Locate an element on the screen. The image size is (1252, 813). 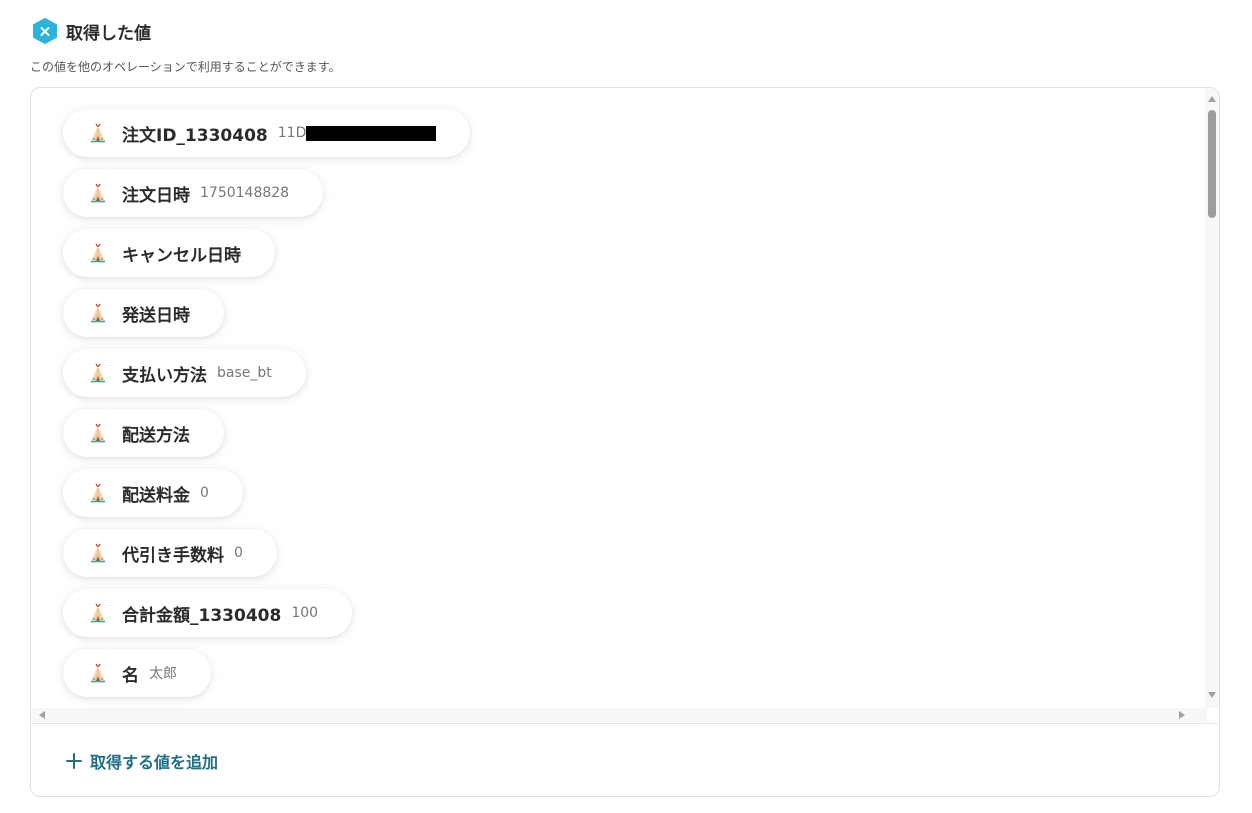
value-chip: 発送日時 is located at coordinates (143, 313).